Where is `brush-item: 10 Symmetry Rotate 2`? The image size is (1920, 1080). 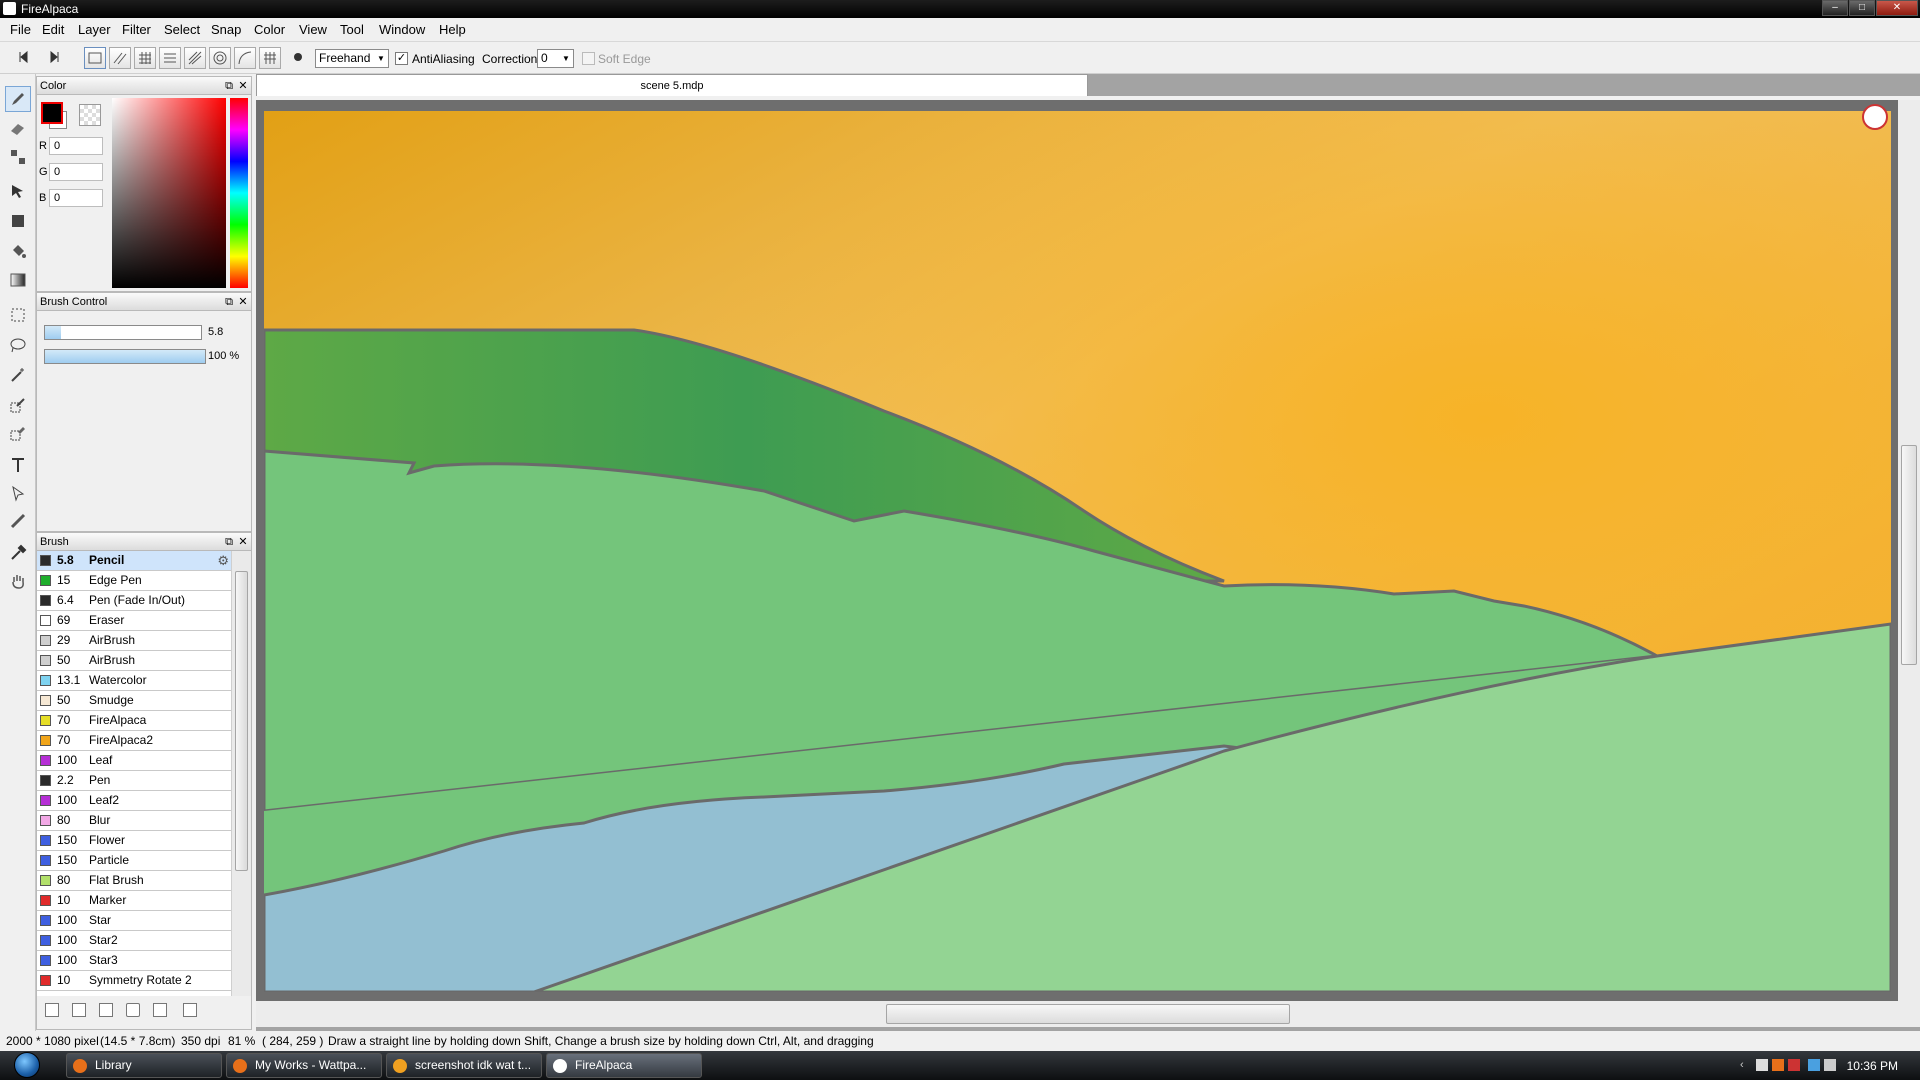 brush-item: 10 Symmetry Rotate 2 is located at coordinates (134, 981).